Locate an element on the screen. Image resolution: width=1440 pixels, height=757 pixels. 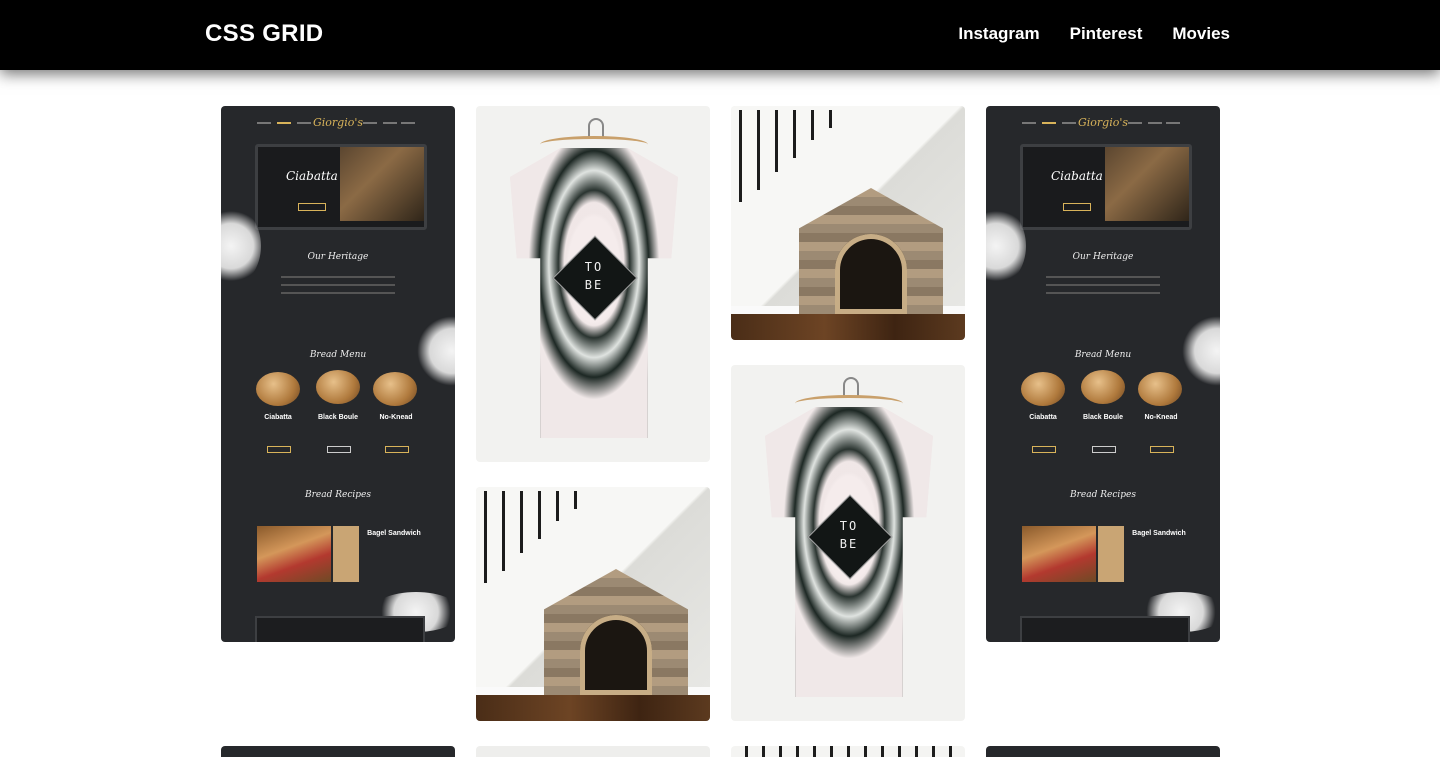
gallery-item-tshirt is located at coordinates (593, 751).